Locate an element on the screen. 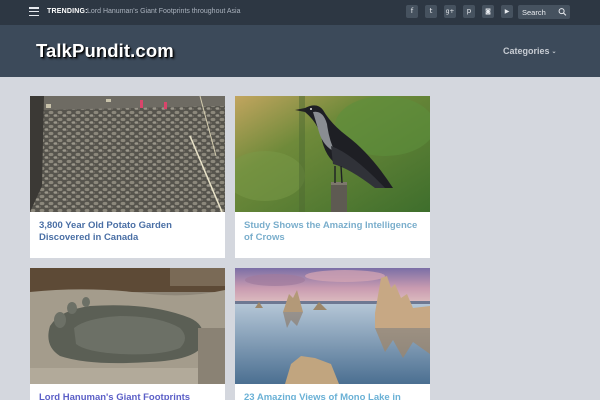 This screenshot has width=600, height=400. mono-lake-photo is located at coordinates (332, 326).